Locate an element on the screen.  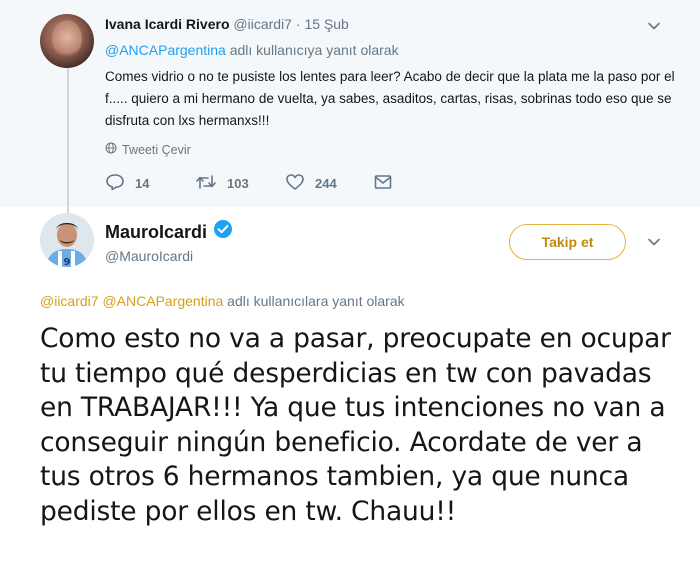
reply-tweet-header: Ivana Icardi Rivero @iicardi7 · 15 Şub is located at coordinates (227, 24).